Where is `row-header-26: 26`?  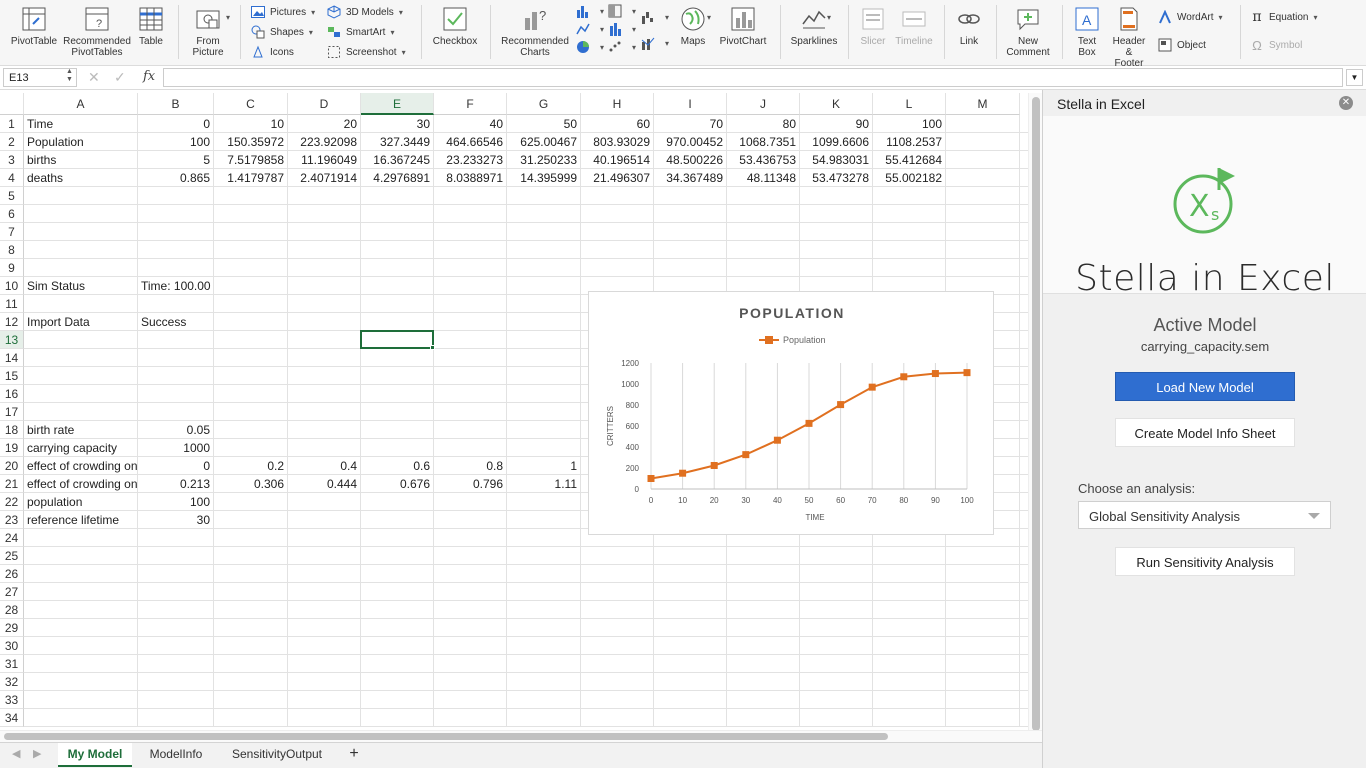 row-header-26: 26 is located at coordinates (12, 574).